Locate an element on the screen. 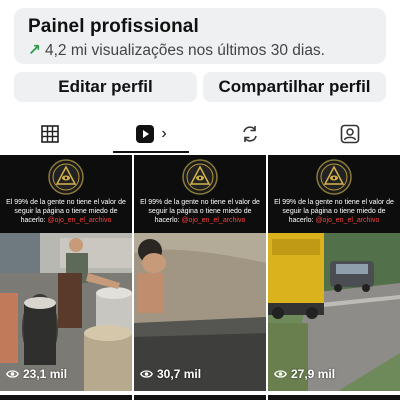  reel-view-count: 23,1 mil is located at coordinates (36, 374).